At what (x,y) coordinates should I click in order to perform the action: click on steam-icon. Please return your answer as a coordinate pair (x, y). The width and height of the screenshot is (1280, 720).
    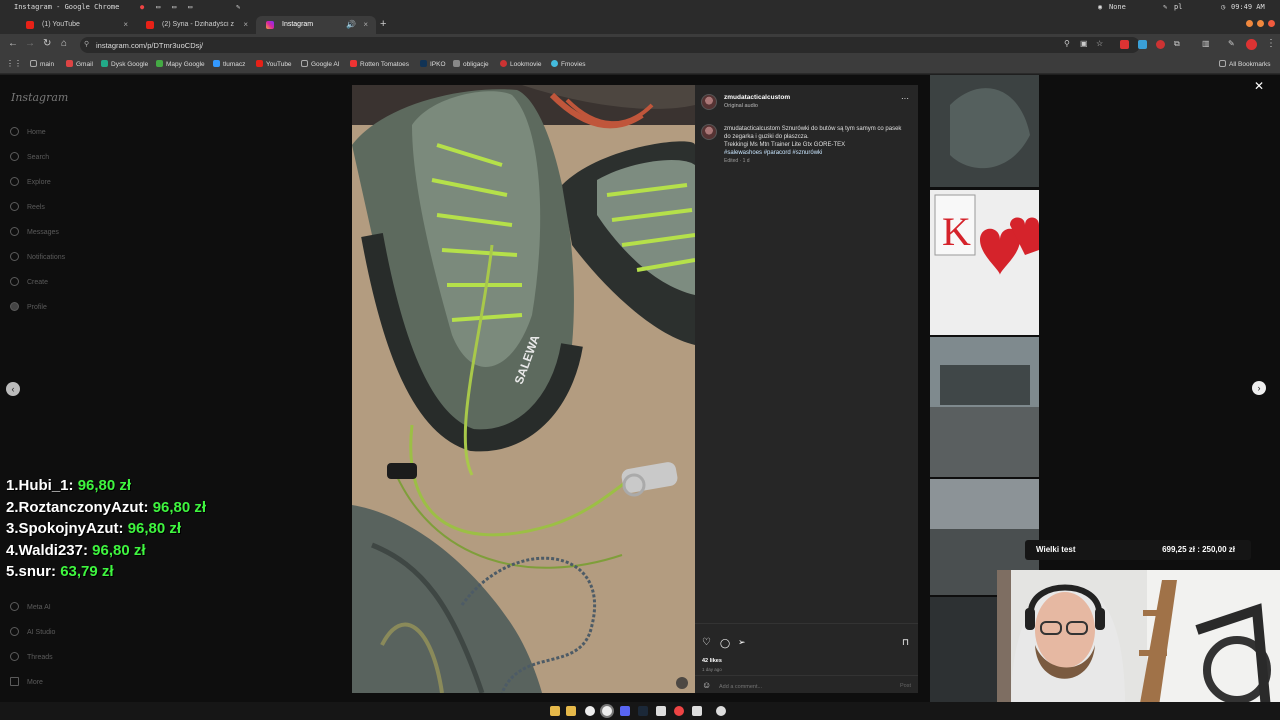
    Looking at the image, I should click on (643, 711).